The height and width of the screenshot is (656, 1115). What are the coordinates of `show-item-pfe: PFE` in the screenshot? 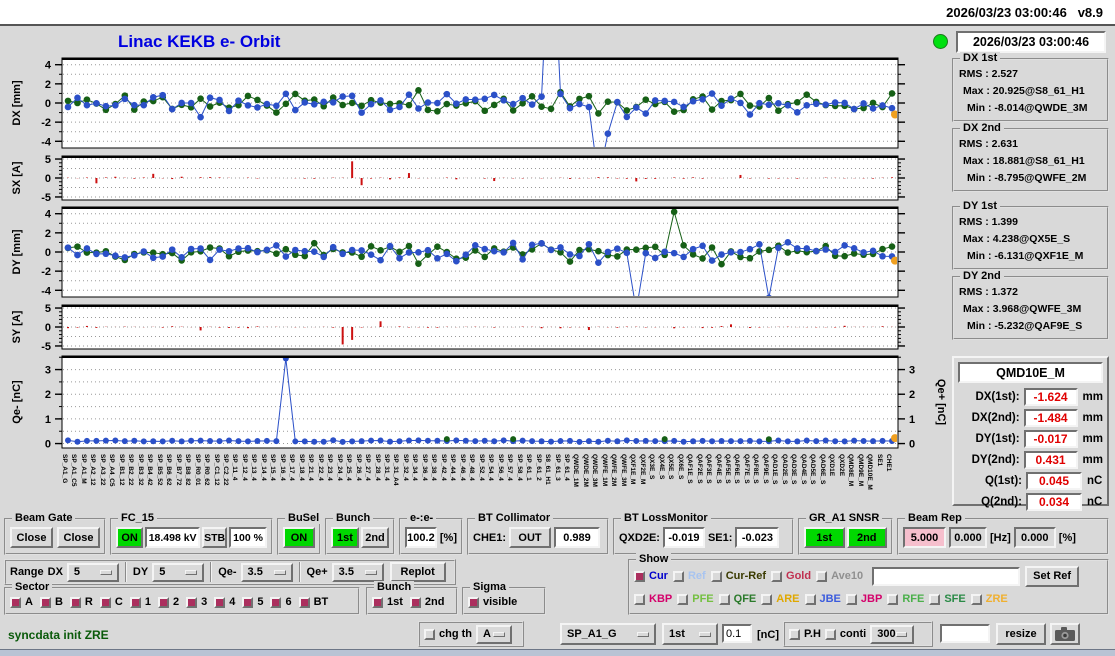 It's located at (695, 599).